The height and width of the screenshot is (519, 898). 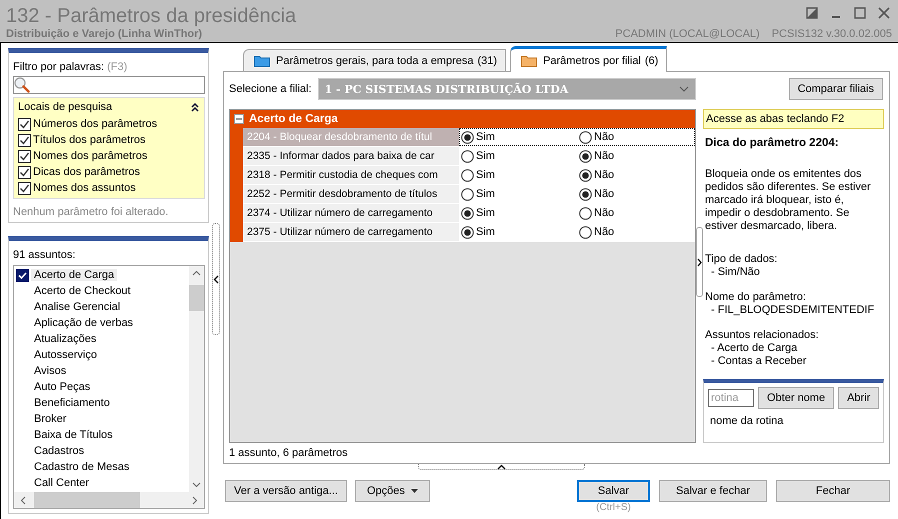 I want to click on subject-item: Acerto de Checkout, so click(x=101, y=291).